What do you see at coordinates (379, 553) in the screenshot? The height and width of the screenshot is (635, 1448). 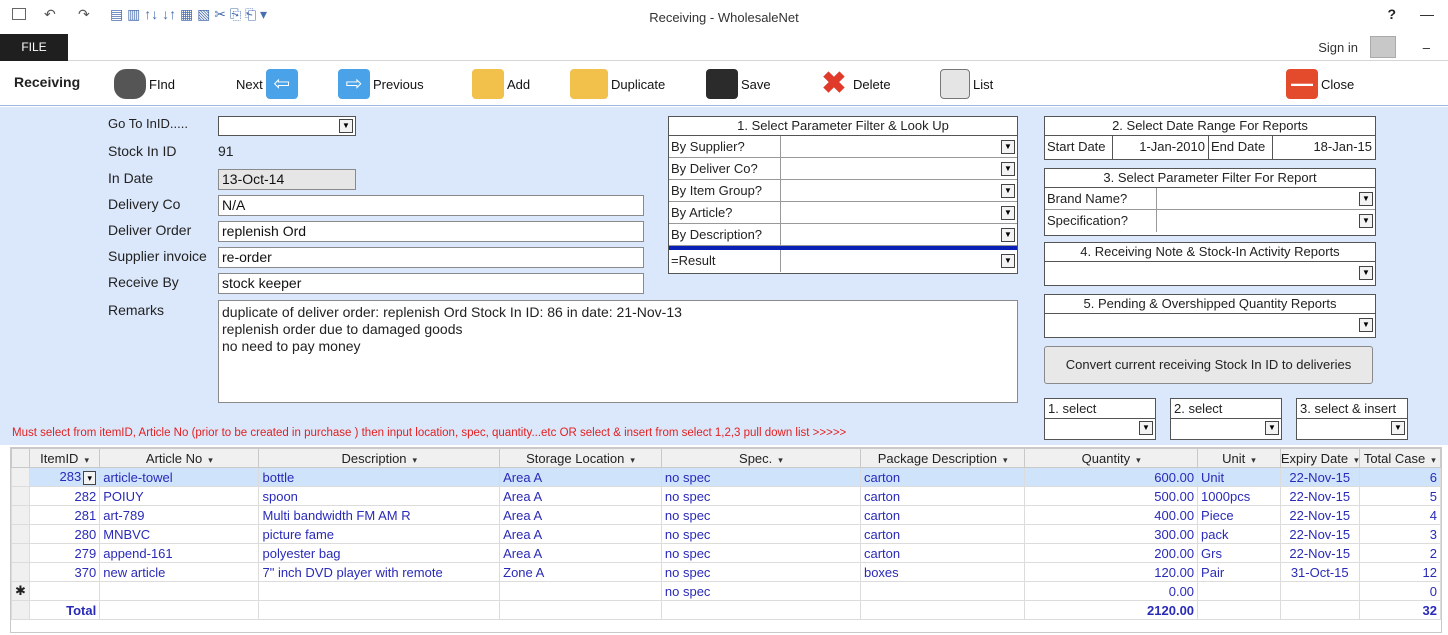 I see `table-cell: polyester bag` at bounding box center [379, 553].